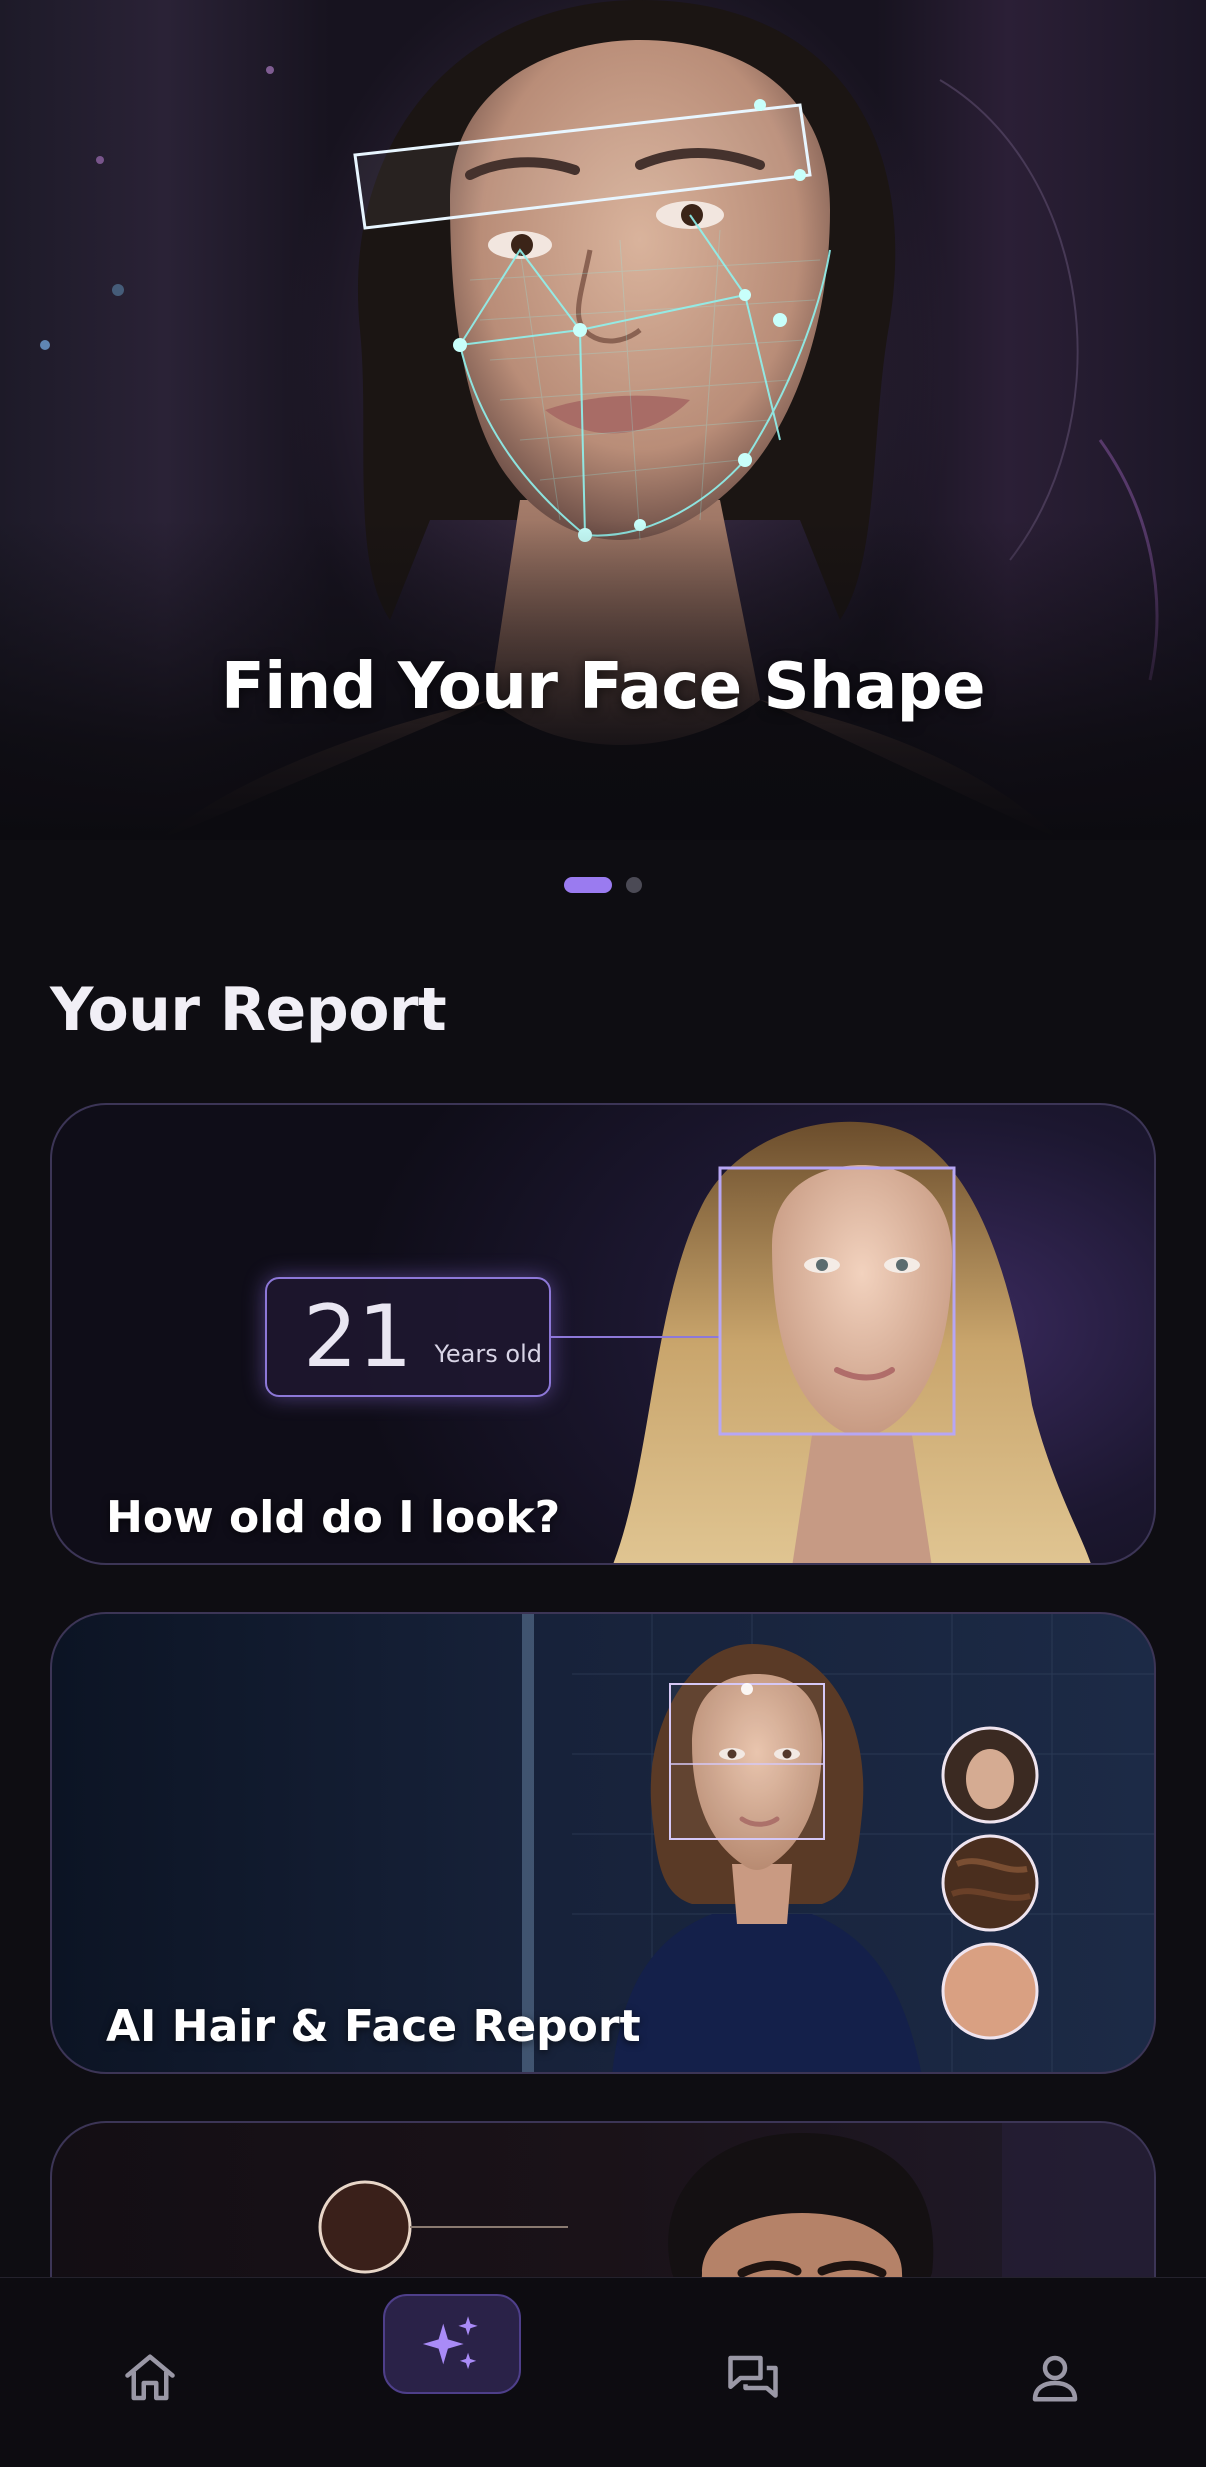 The width and height of the screenshot is (1206, 2467). I want to click on nav-home-button, so click(150, 2378).